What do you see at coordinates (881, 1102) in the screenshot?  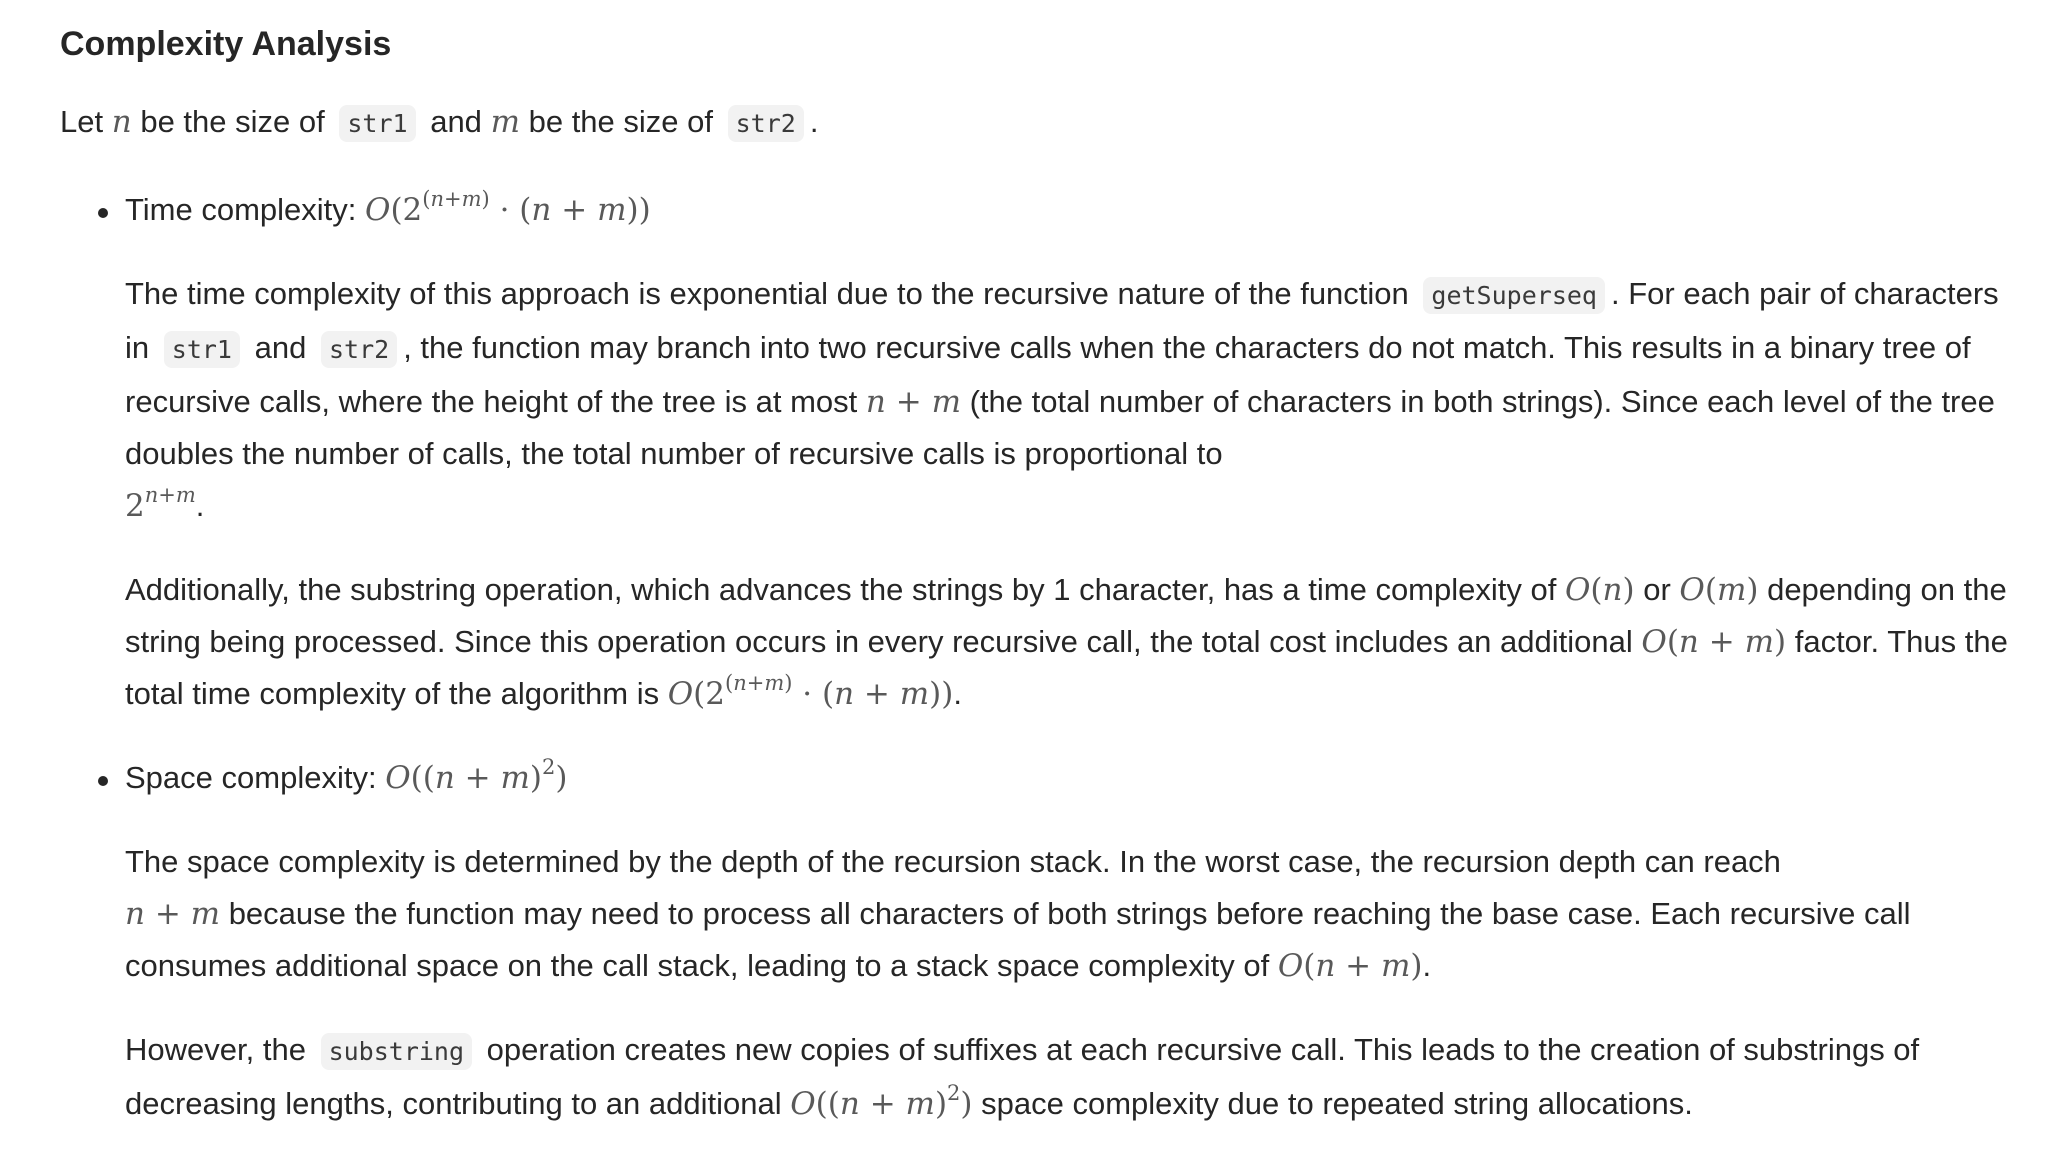 I see `math-additional: O((n + m)2)` at bounding box center [881, 1102].